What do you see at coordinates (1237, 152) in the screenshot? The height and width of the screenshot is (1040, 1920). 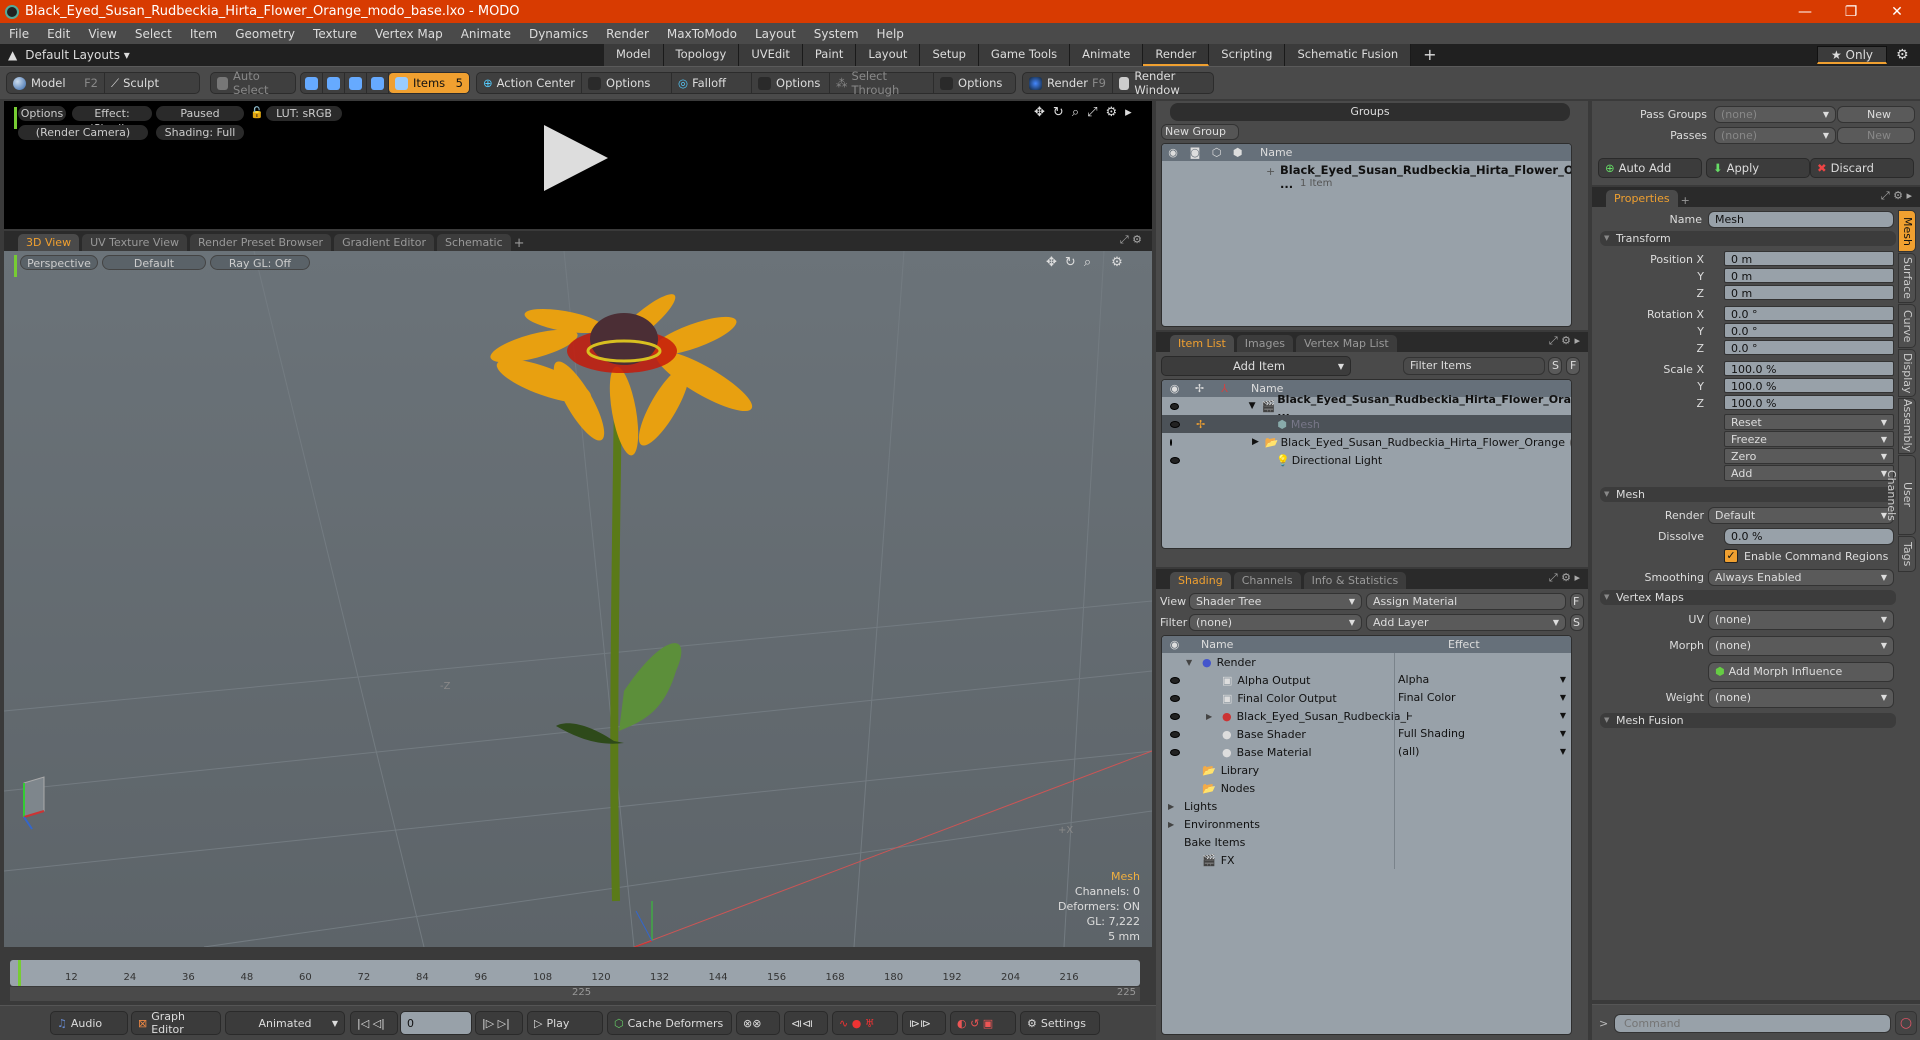 I see `select-icon: ⬢` at bounding box center [1237, 152].